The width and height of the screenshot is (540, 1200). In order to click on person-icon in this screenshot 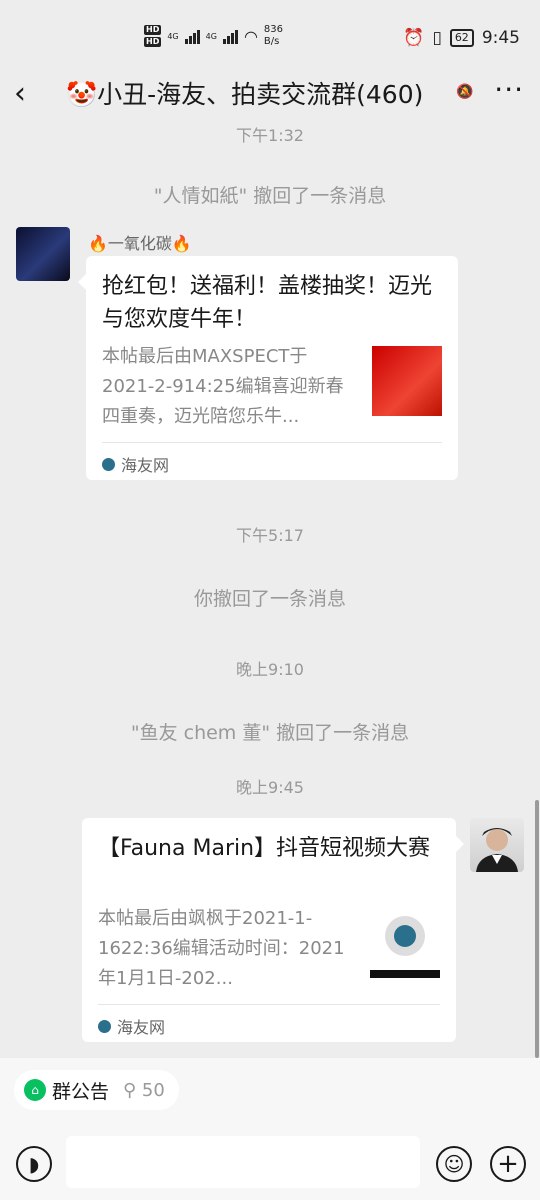, I will do `click(497, 850)`.